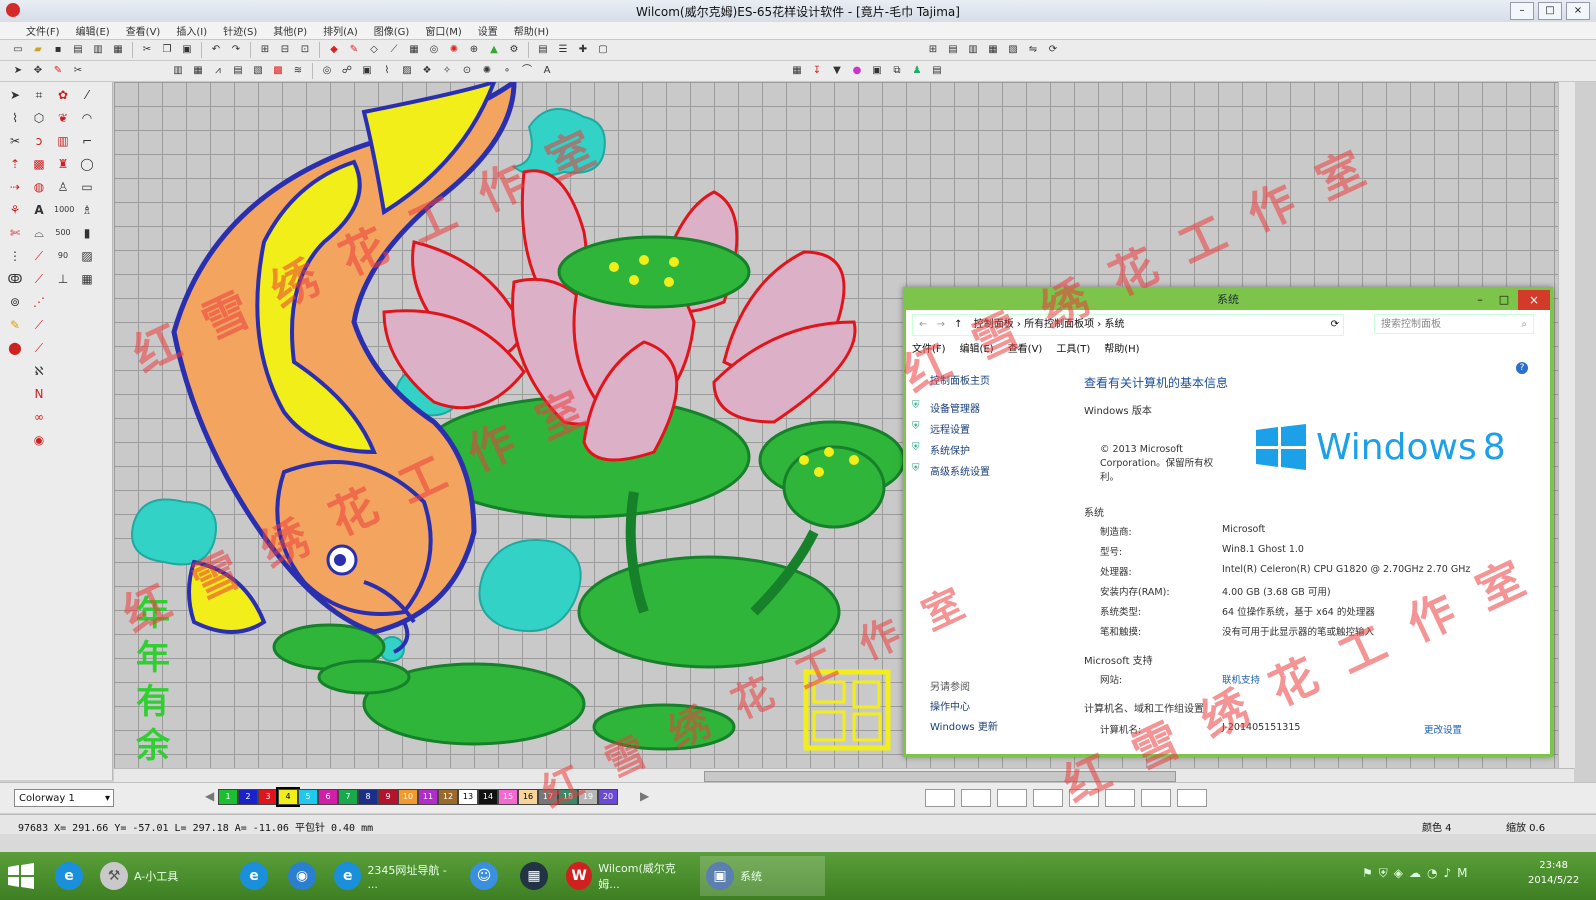 This screenshot has width=1596, height=900. I want to click on color-swatch: 11, so click(428, 797).